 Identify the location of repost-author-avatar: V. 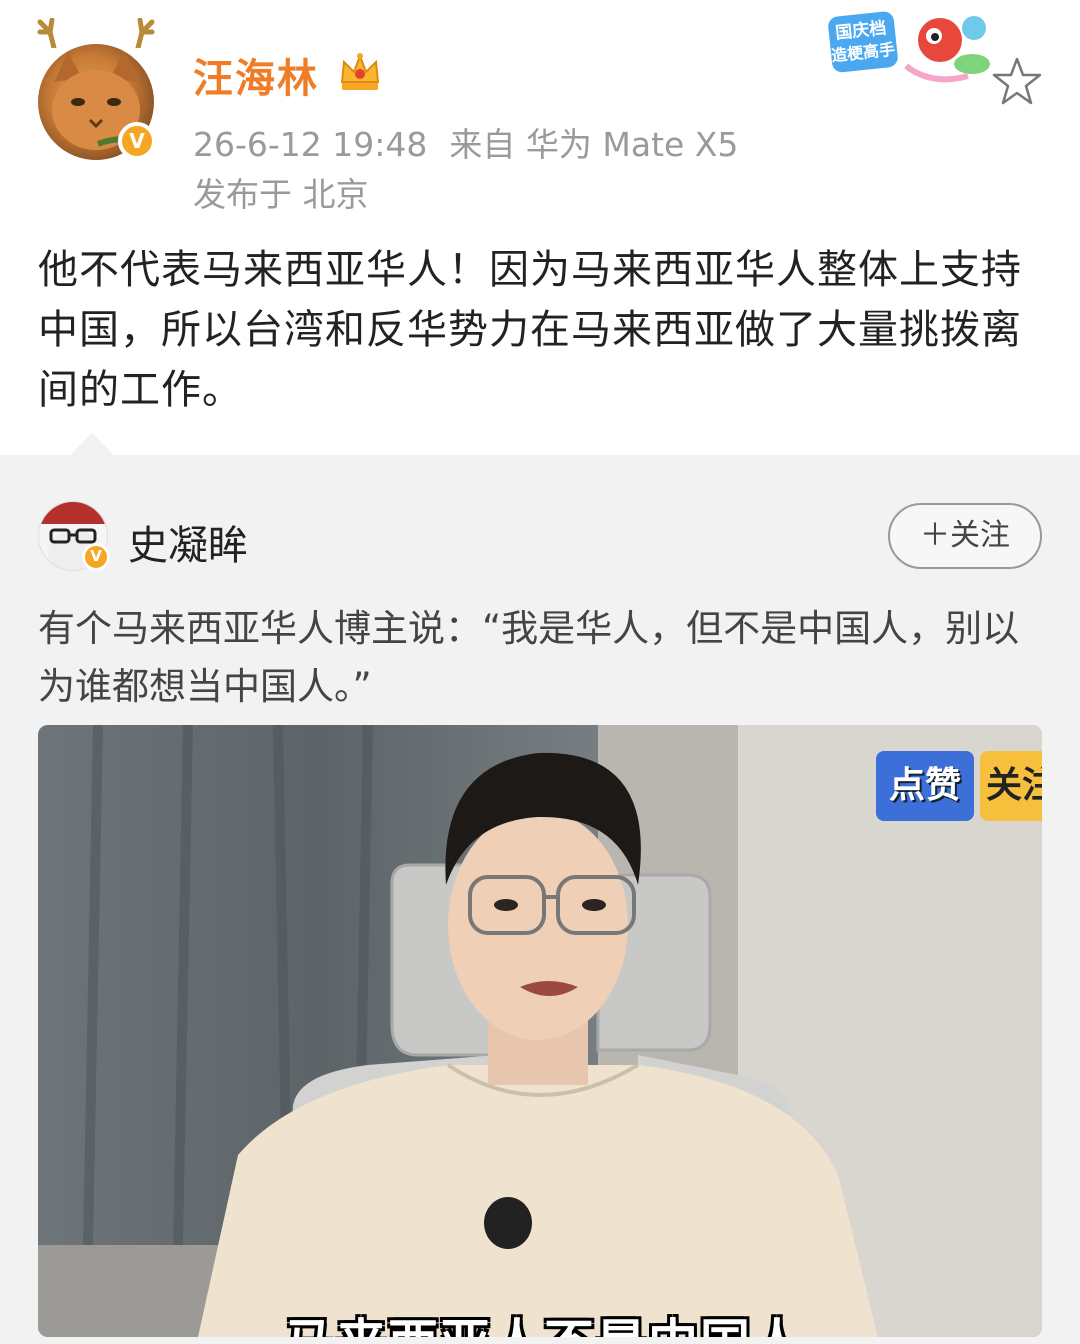
(74, 536).